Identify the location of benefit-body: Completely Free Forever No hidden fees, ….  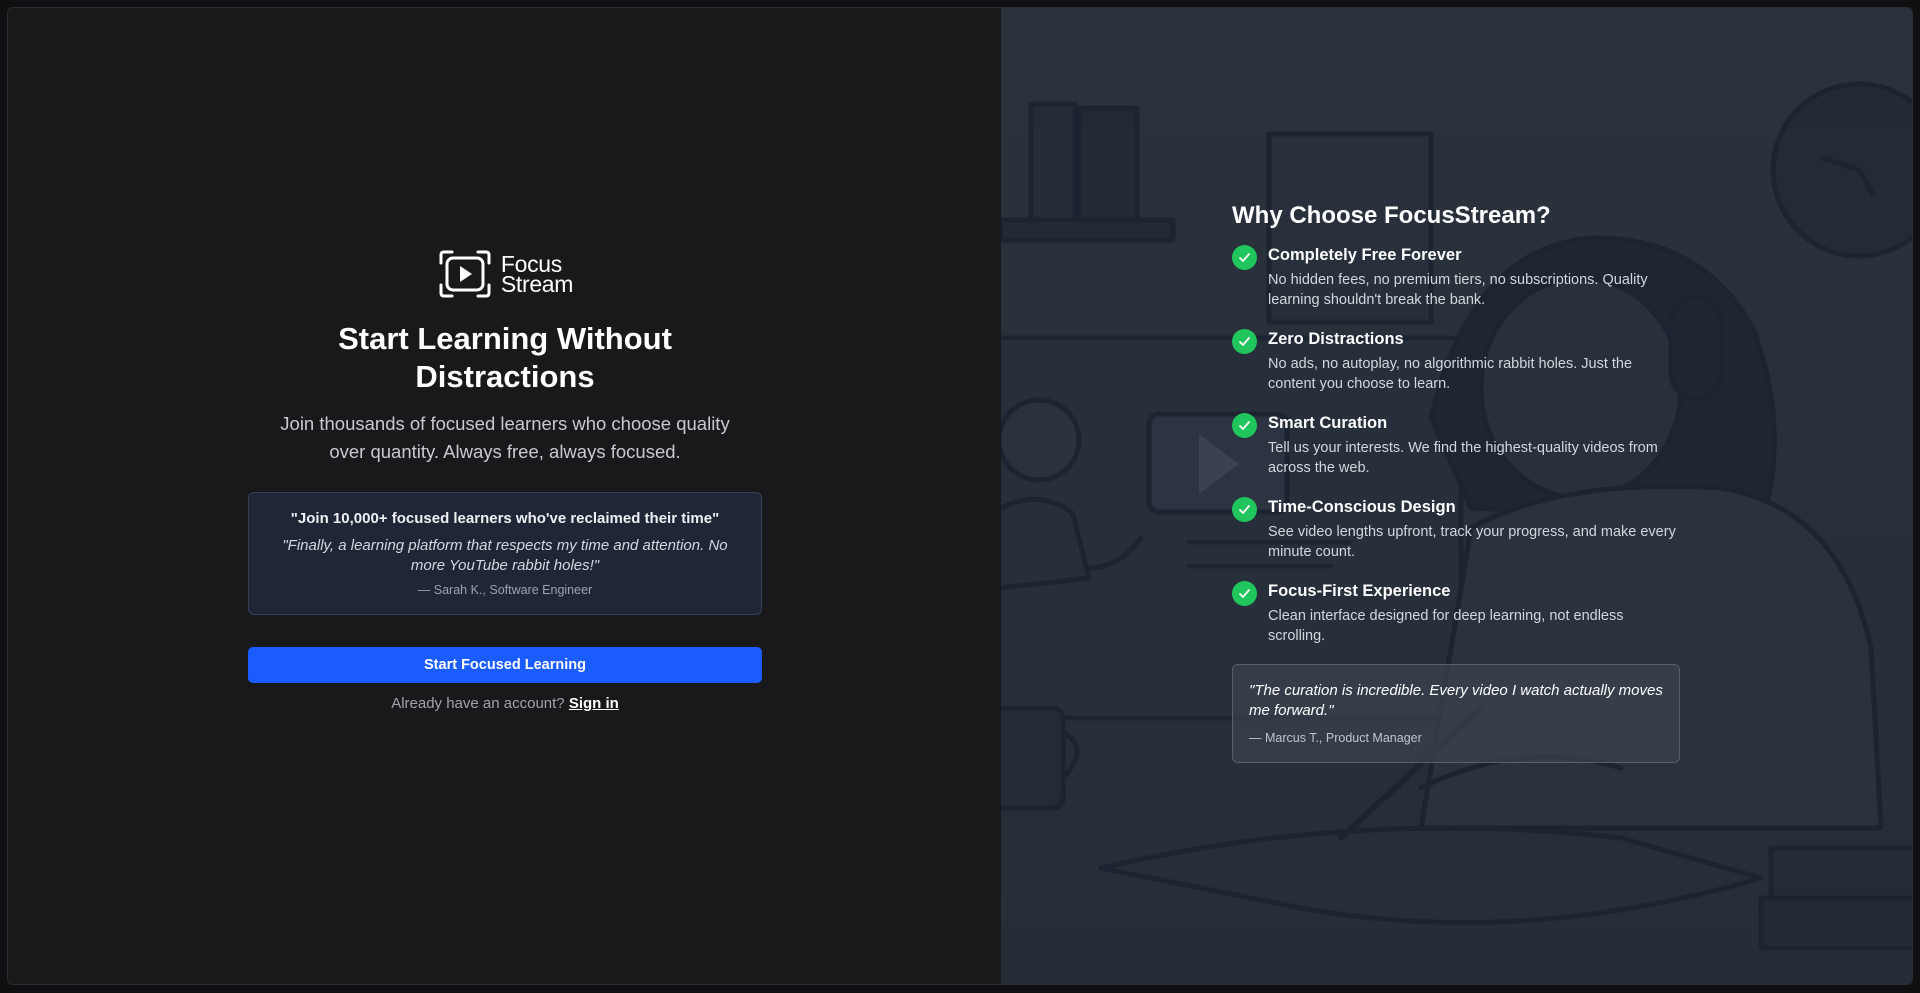
(1475, 277).